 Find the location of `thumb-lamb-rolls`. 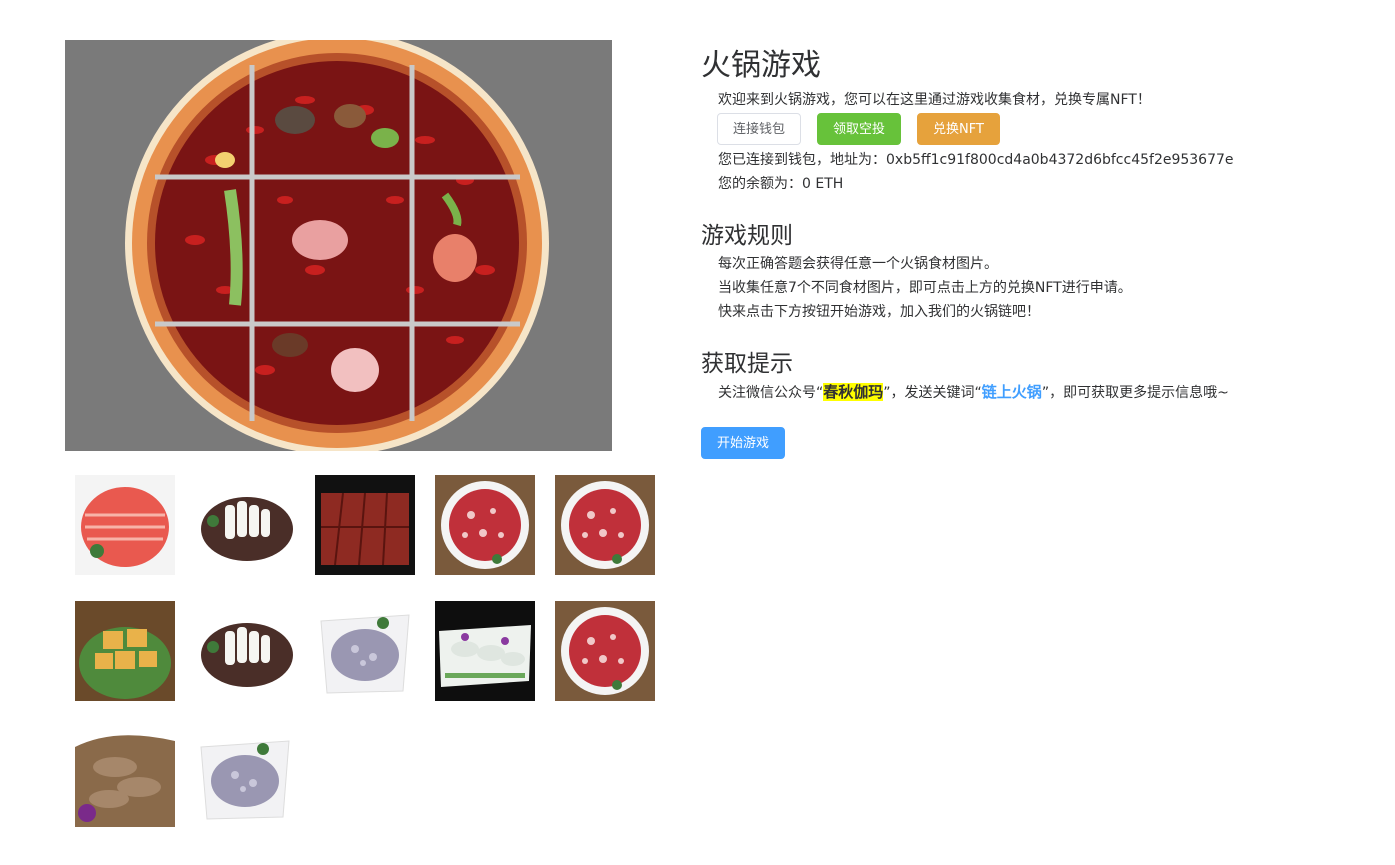

thumb-lamb-rolls is located at coordinates (125, 525).